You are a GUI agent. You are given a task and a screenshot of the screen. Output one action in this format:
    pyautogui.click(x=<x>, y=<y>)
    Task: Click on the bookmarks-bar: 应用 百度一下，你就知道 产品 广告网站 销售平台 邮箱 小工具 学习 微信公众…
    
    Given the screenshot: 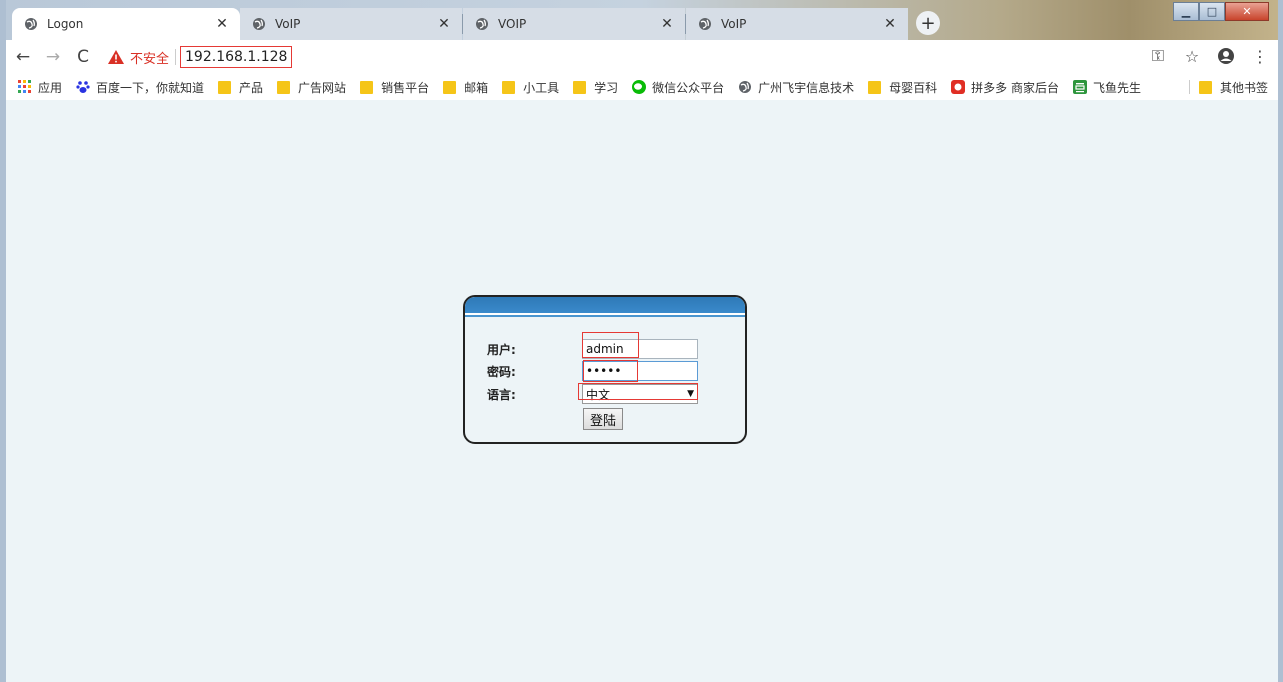 What is the action you would take?
    pyautogui.click(x=642, y=87)
    